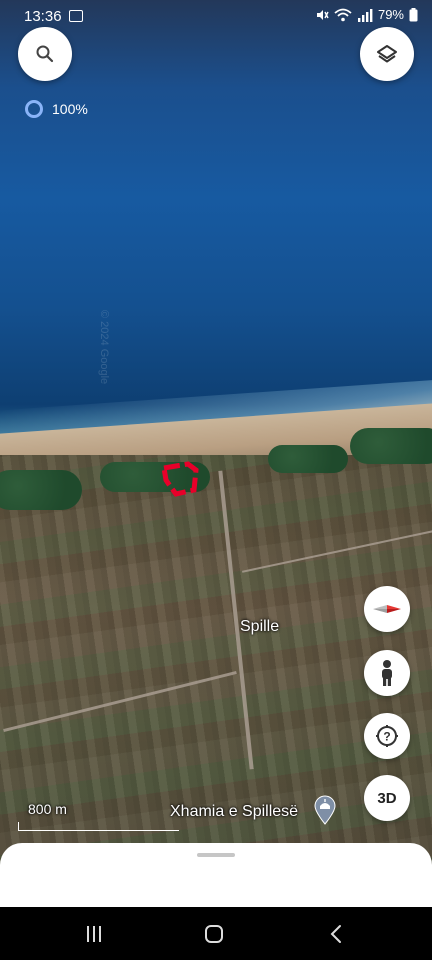  What do you see at coordinates (234, 812) in the screenshot?
I see `poi-label: Xhamia e Spillesë` at bounding box center [234, 812].